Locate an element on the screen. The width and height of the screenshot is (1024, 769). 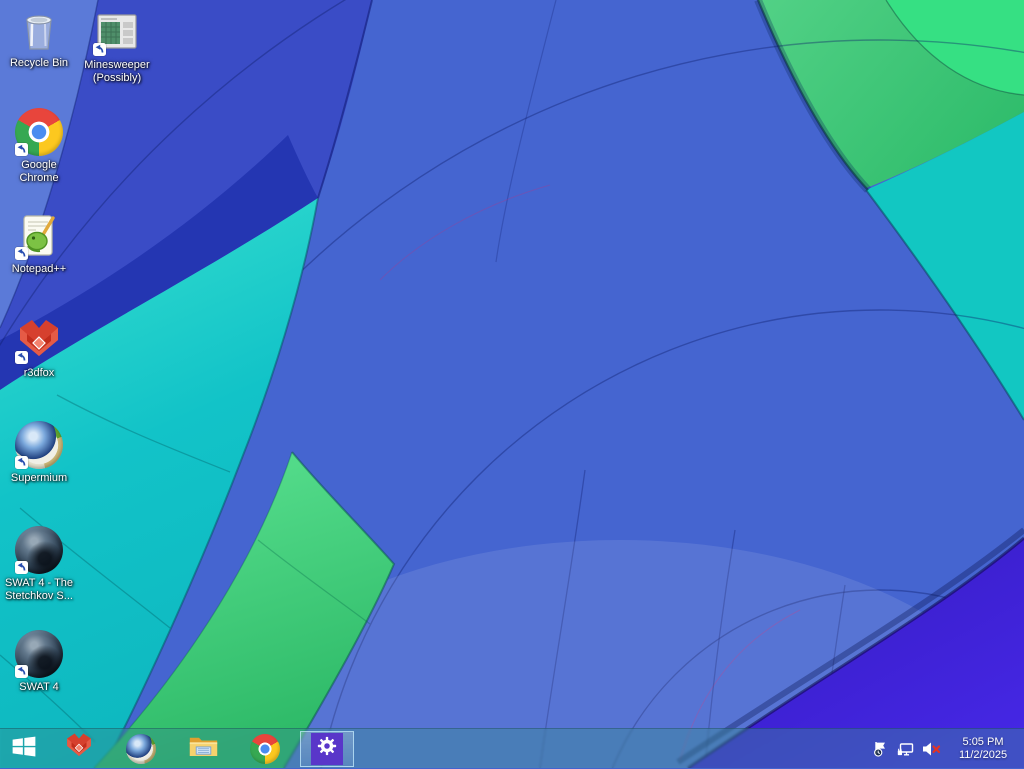
action-center-flag-icon is located at coordinates (881, 749).